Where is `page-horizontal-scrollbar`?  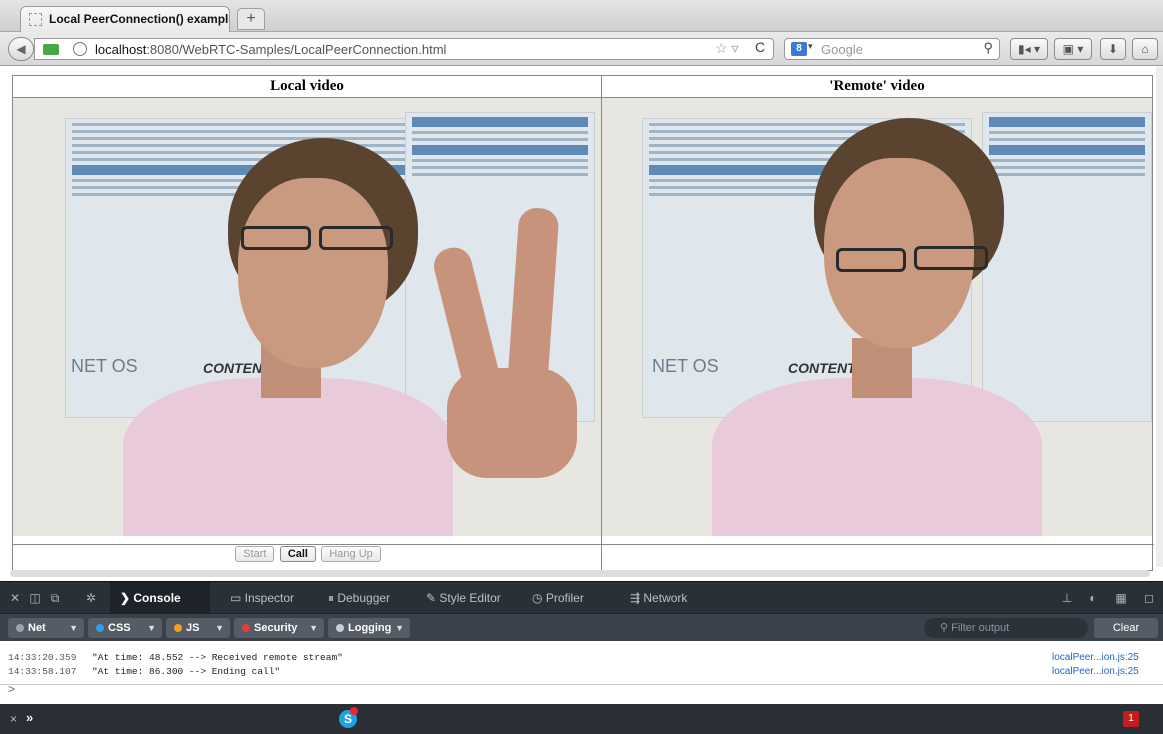
page-horizontal-scrollbar is located at coordinates (580, 573).